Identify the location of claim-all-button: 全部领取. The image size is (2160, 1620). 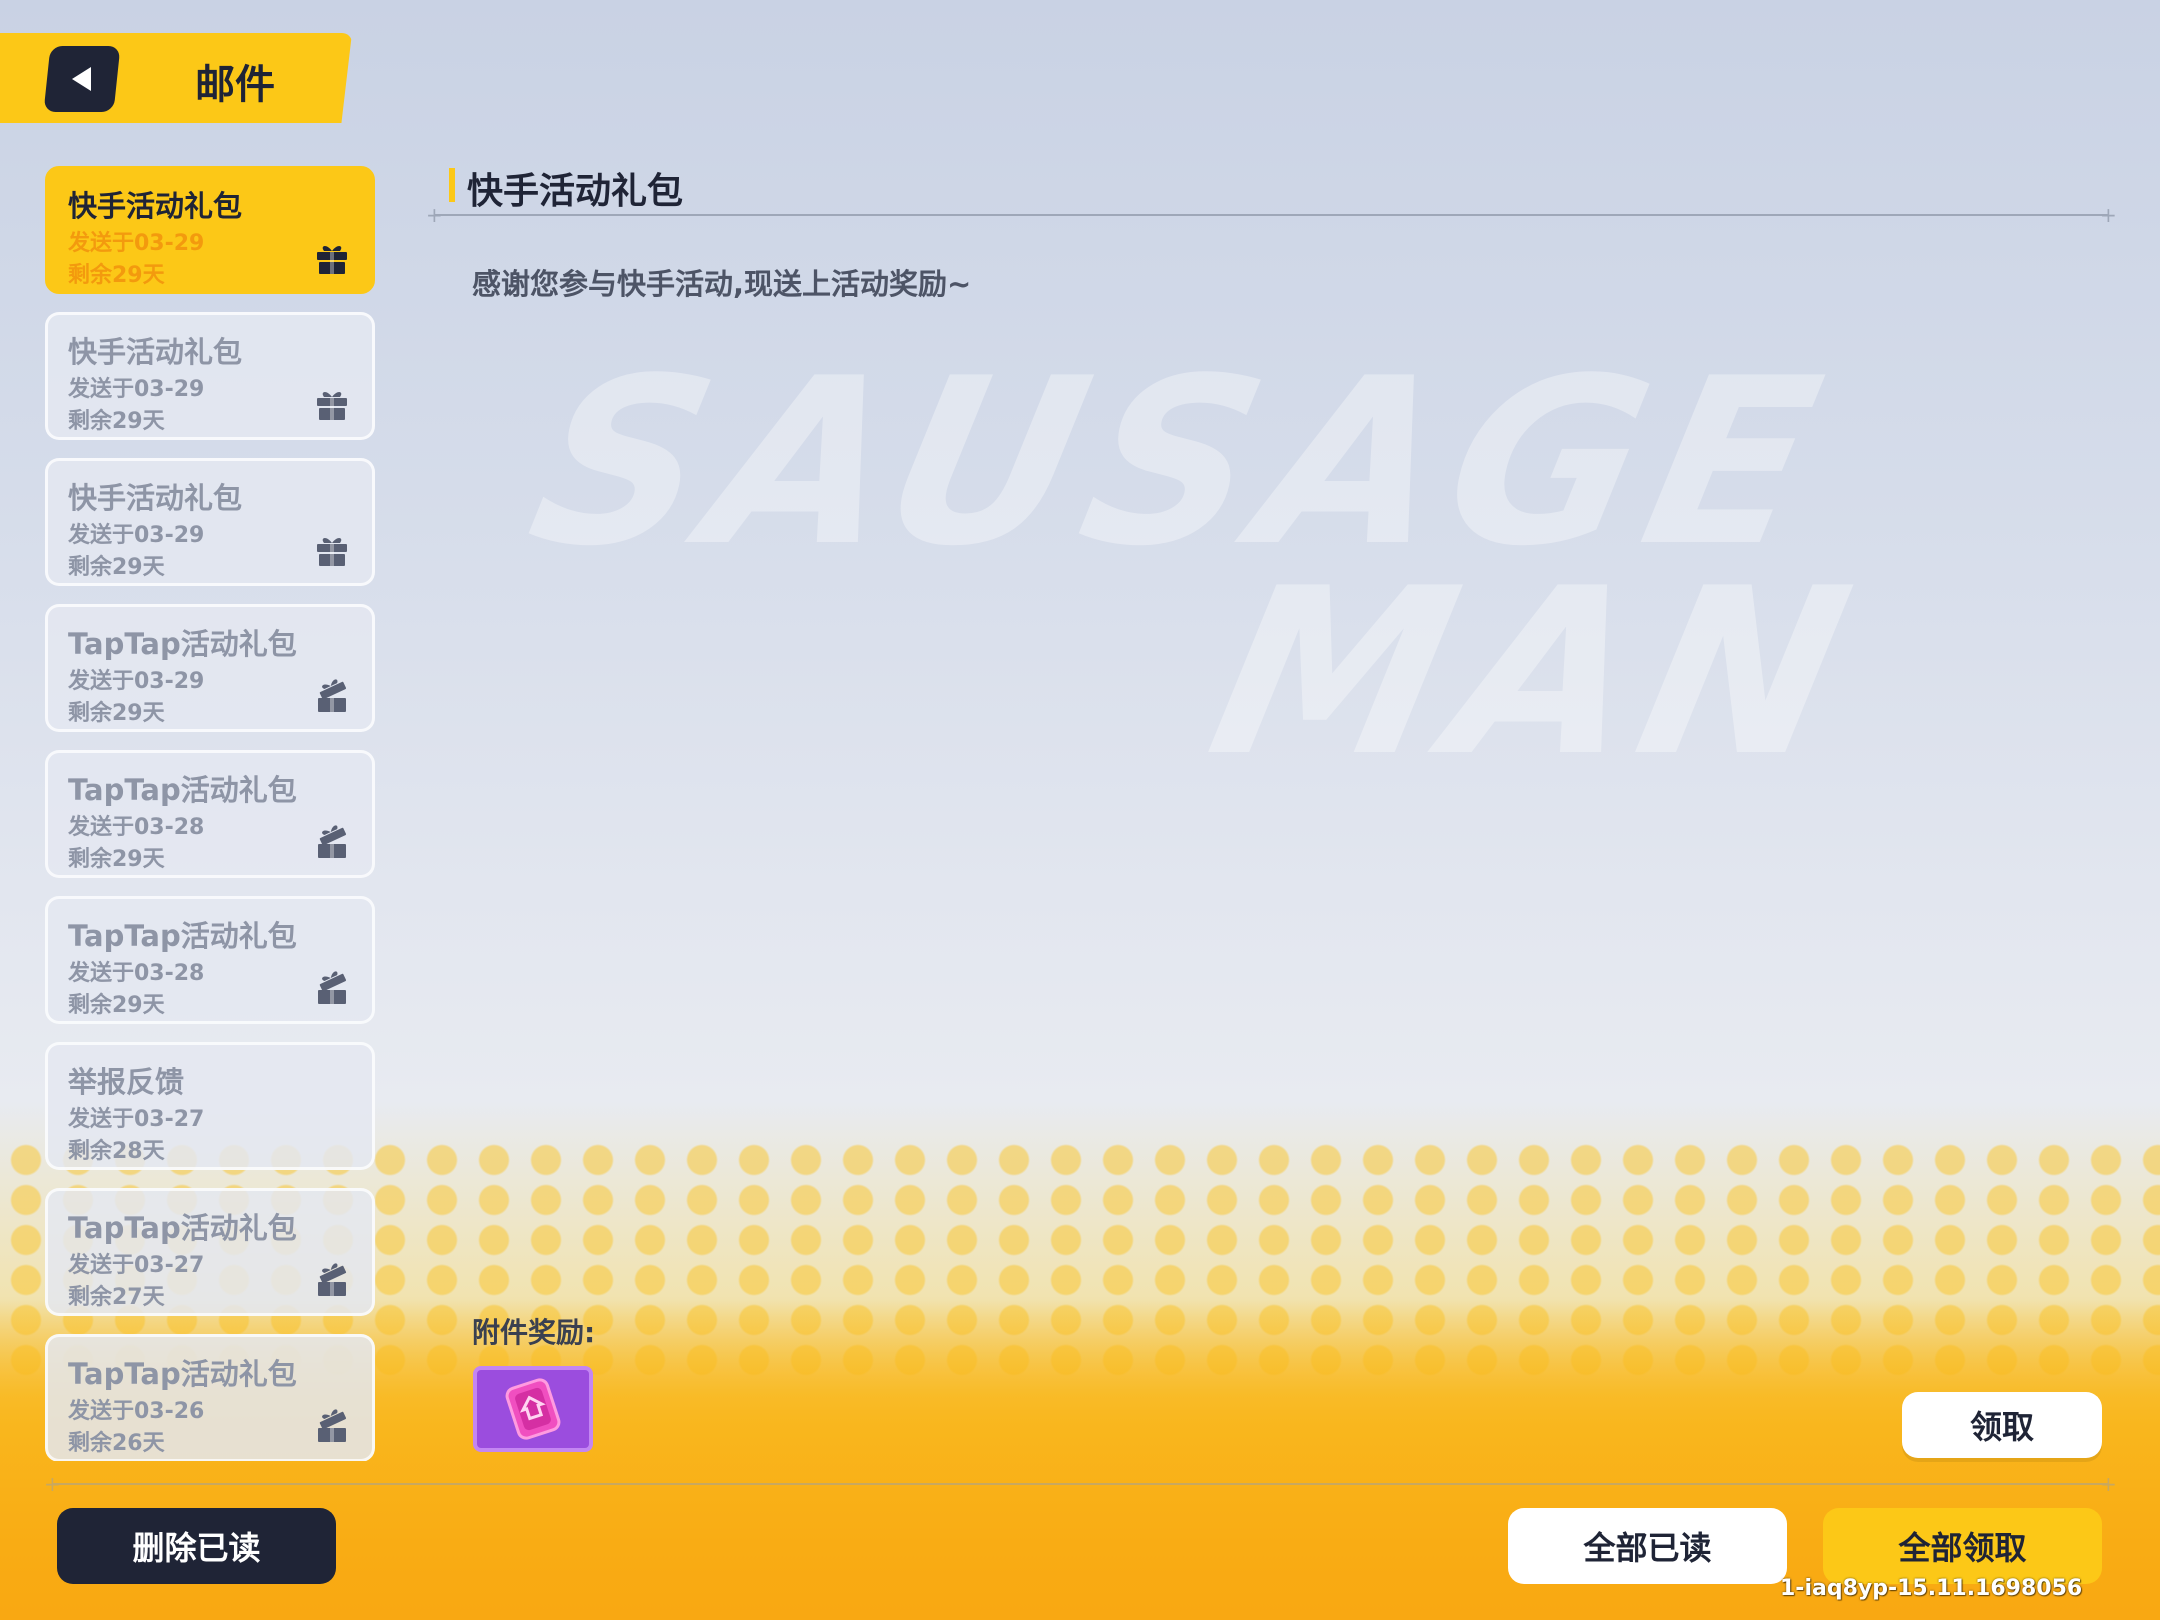
(1962, 1546).